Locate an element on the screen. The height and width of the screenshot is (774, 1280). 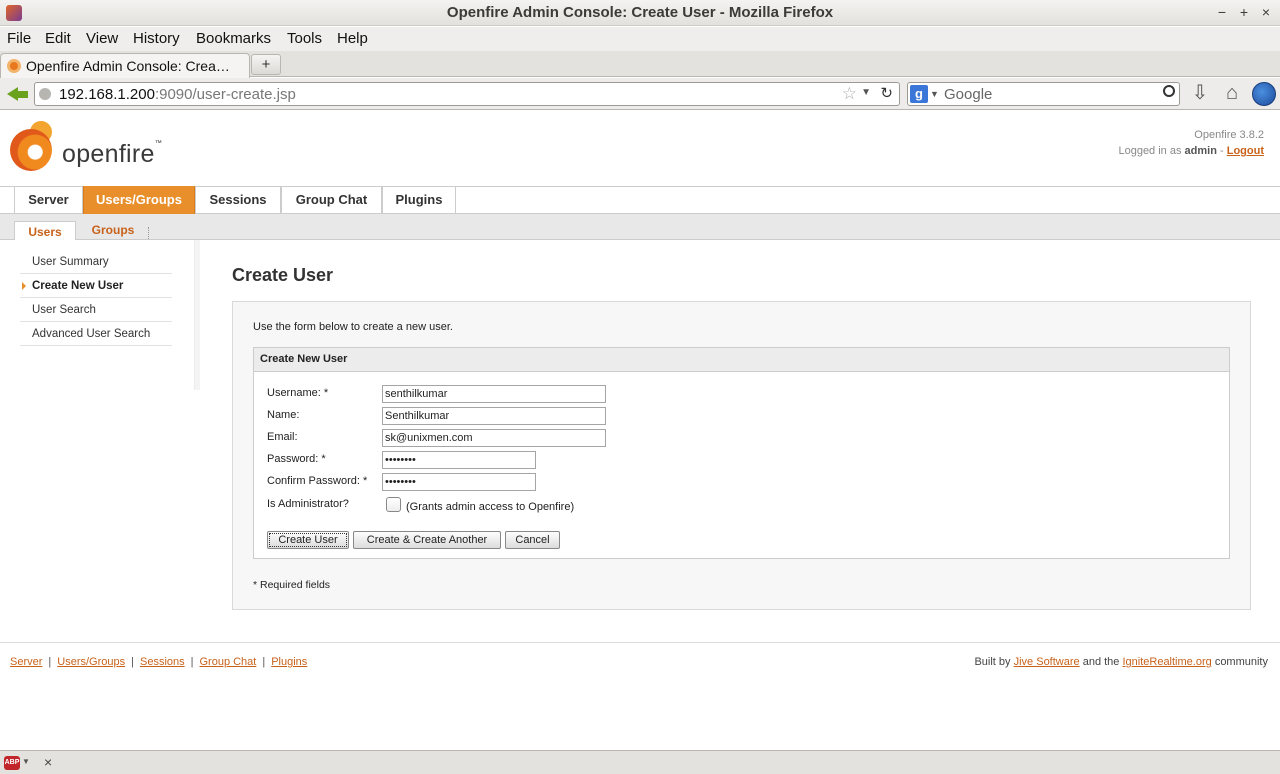
menu-view: View is located at coordinates (102, 38).